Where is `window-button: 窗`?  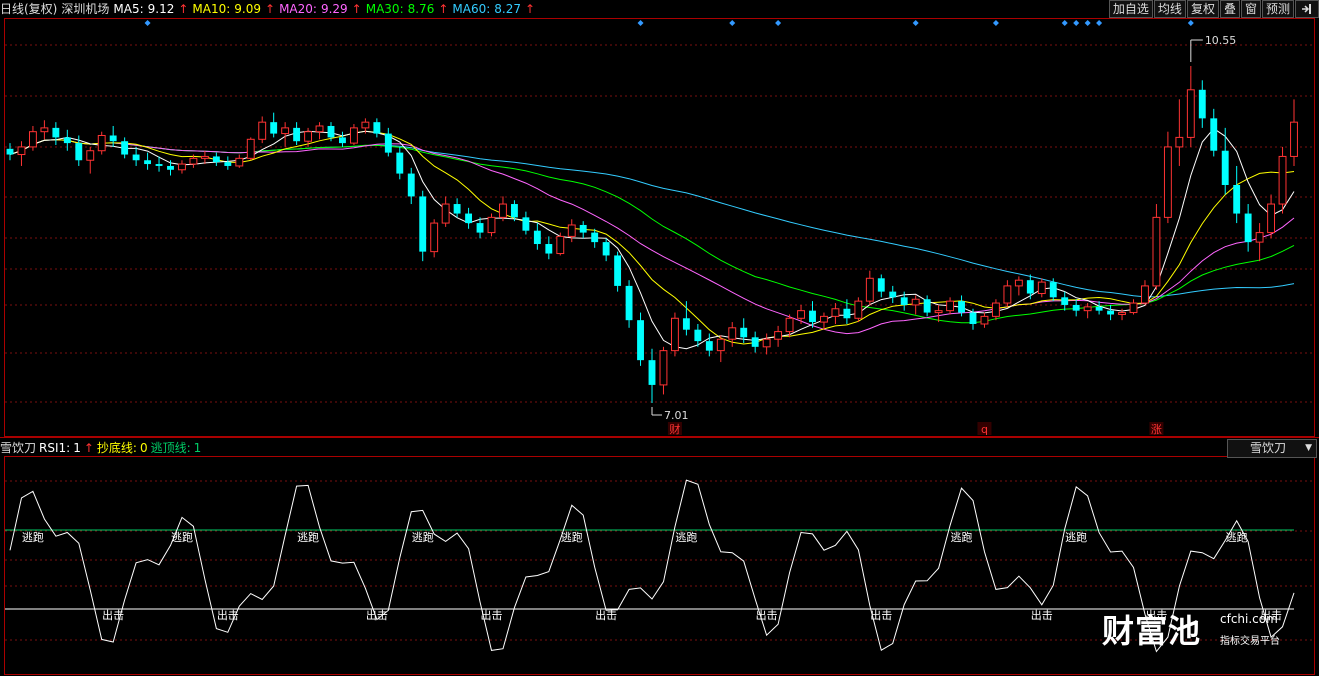 window-button: 窗 is located at coordinates (1250, 9).